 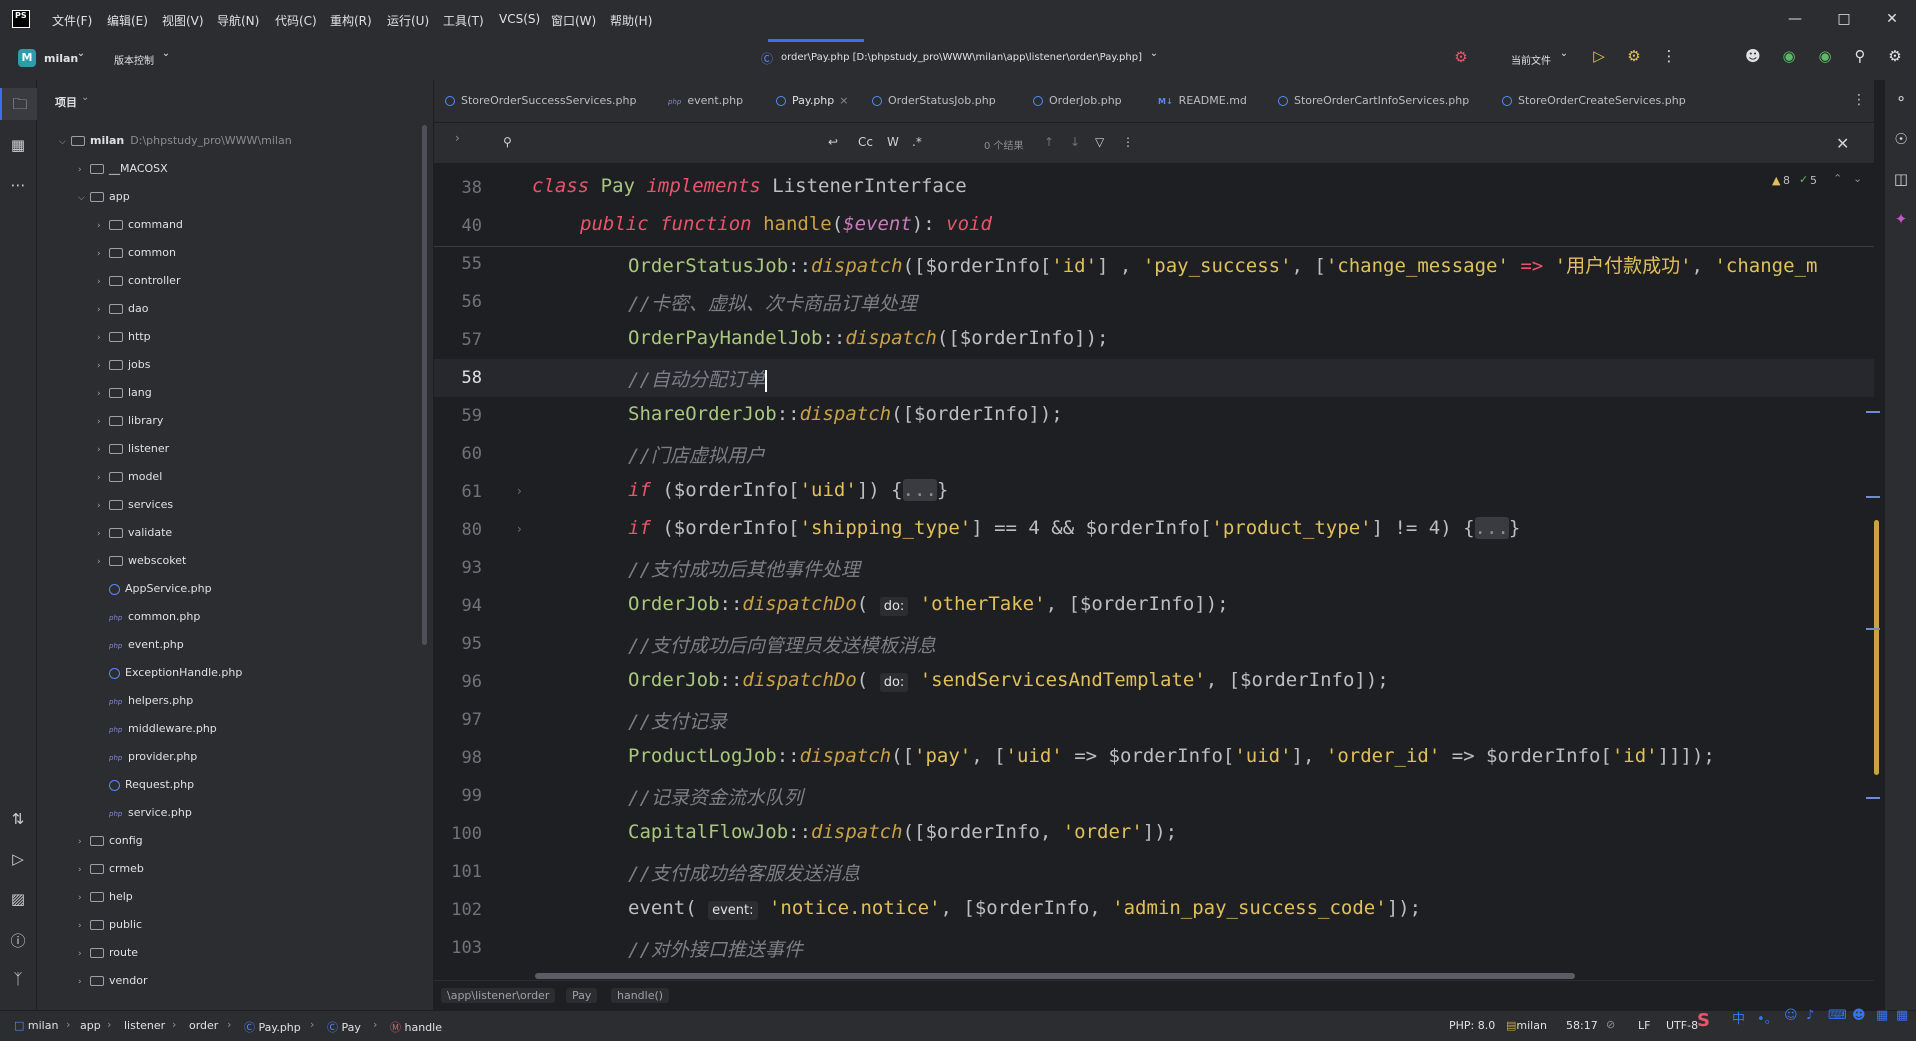 What do you see at coordinates (631, 20) in the screenshot?
I see `menu-help: 帮助(H)` at bounding box center [631, 20].